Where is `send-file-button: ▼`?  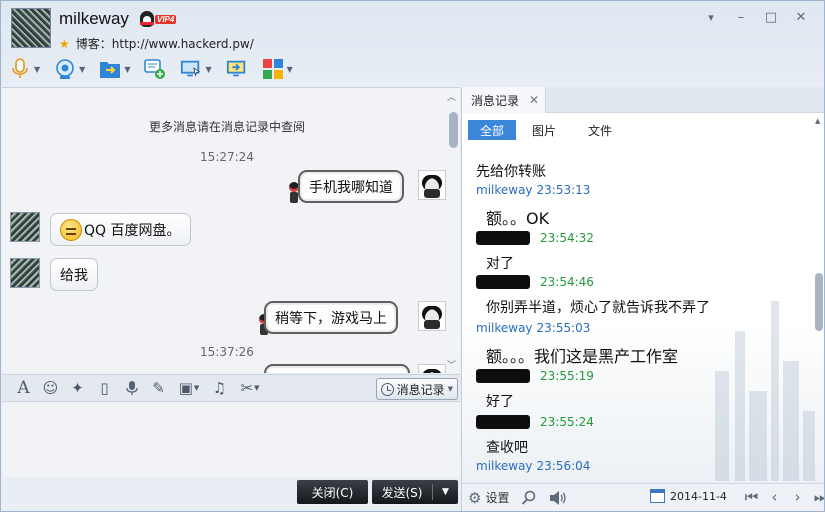
send-file-button: ▼ is located at coordinates (114, 69).